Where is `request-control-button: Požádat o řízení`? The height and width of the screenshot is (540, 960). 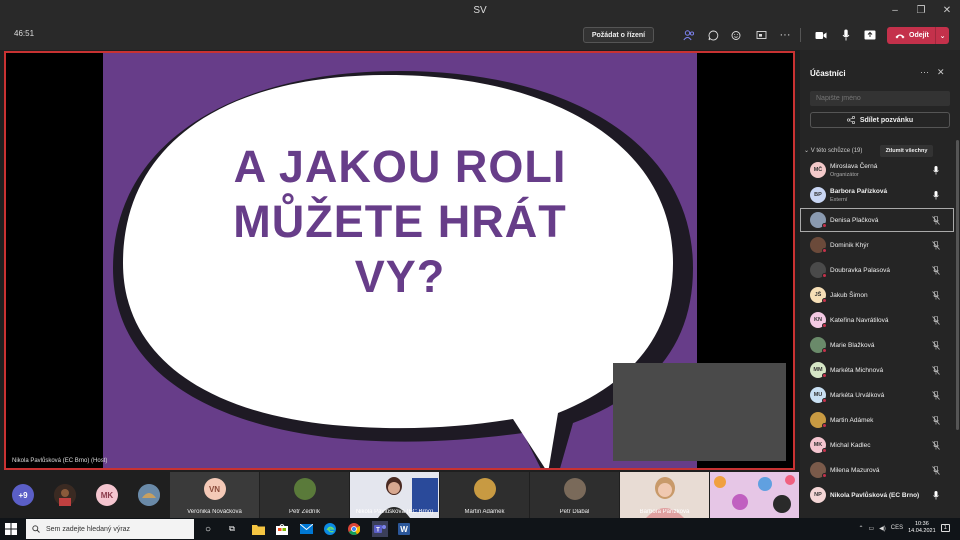 request-control-button: Požádat o řízení is located at coordinates (618, 35).